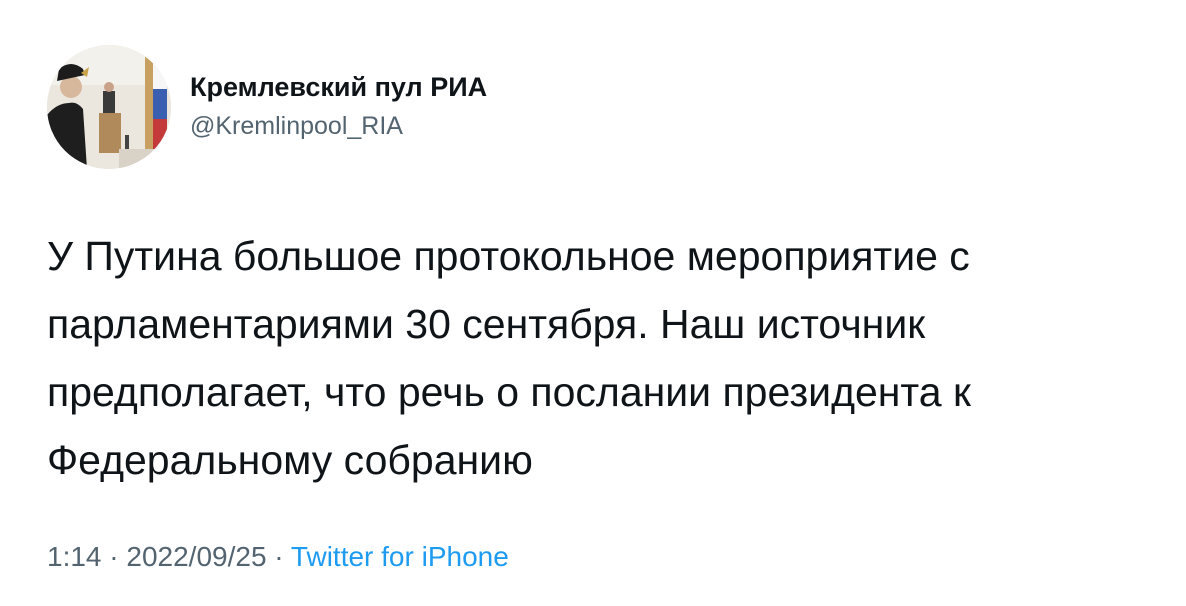 The height and width of the screenshot is (606, 1186). I want to click on tweet-time: 1:14, so click(74, 556).